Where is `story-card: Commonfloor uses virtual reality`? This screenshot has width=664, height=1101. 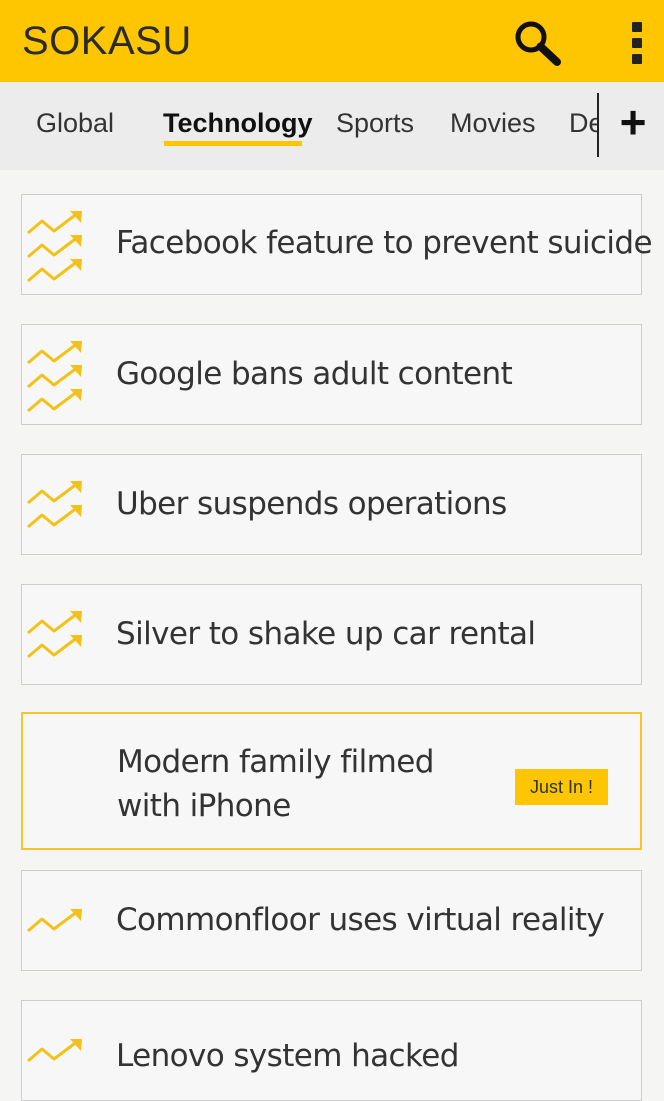
story-card: Commonfloor uses virtual reality is located at coordinates (331, 920).